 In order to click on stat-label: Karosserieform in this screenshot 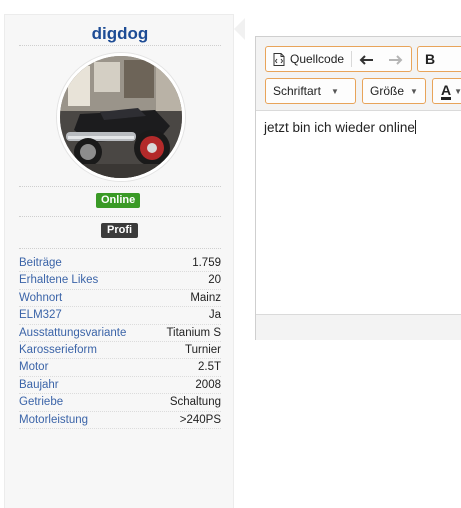, I will do `click(58, 350)`.